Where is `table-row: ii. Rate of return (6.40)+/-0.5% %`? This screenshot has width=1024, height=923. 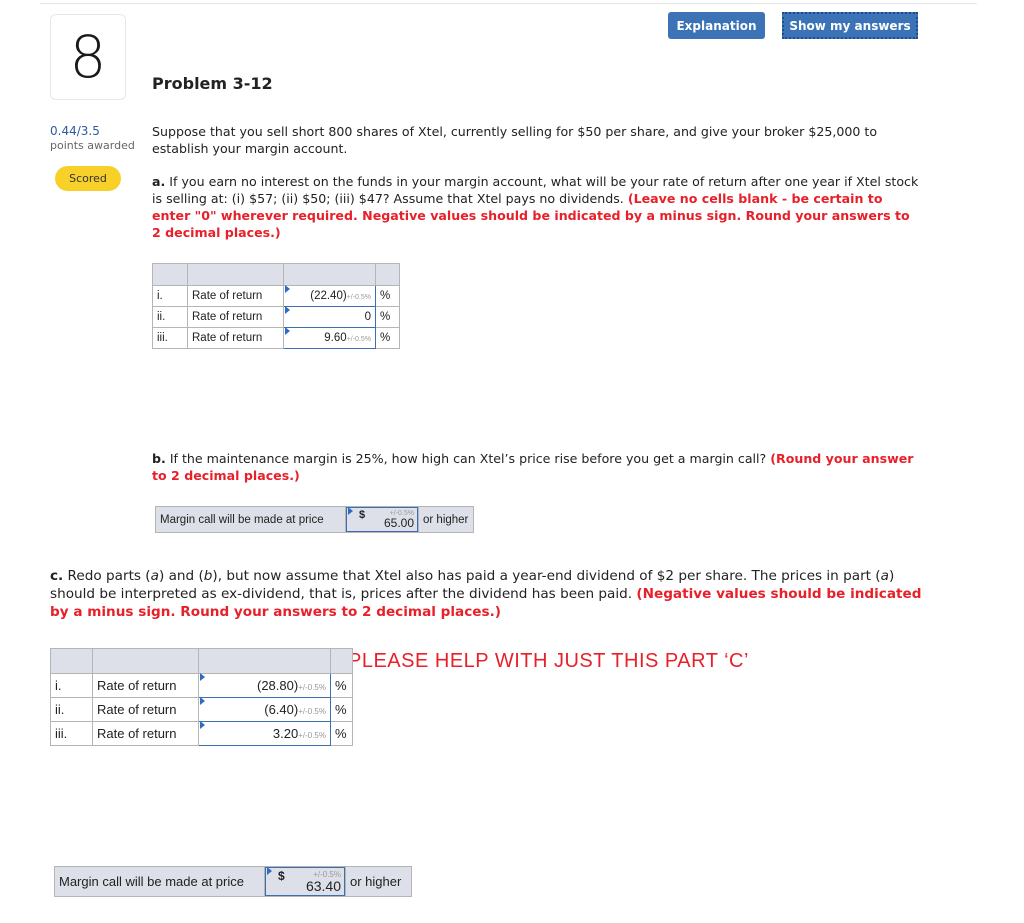
table-row: ii. Rate of return (6.40)+/-0.5% % is located at coordinates (201, 709).